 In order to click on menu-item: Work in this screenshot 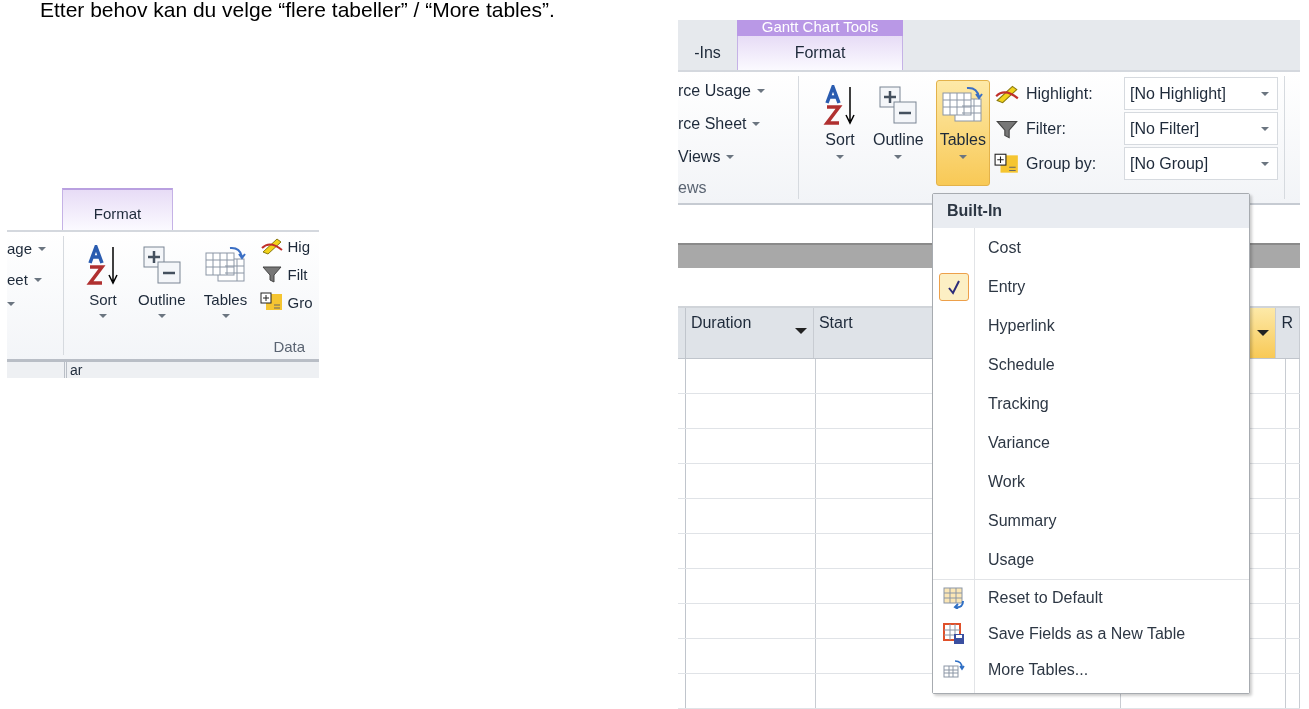, I will do `click(1091, 481)`.